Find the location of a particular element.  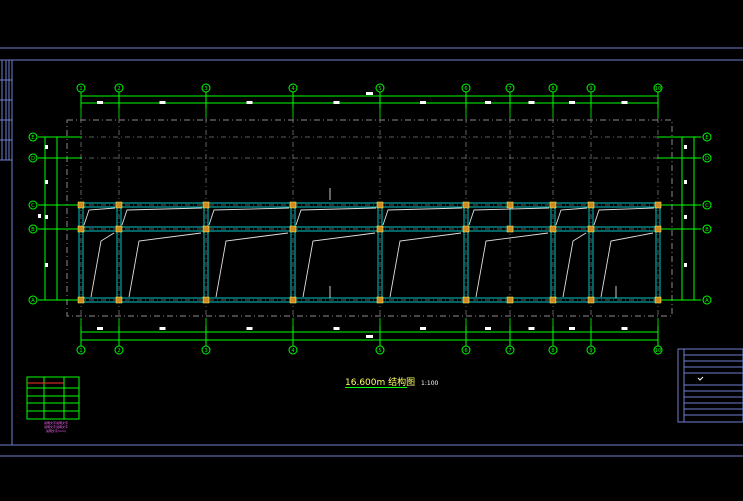

title-underline is located at coordinates (376, 387).